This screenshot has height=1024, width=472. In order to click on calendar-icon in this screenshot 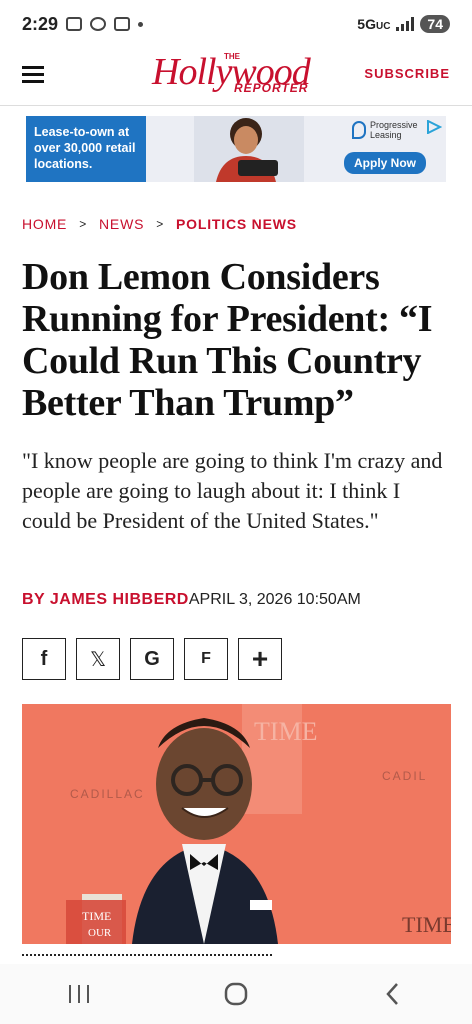, I will do `click(122, 24)`.